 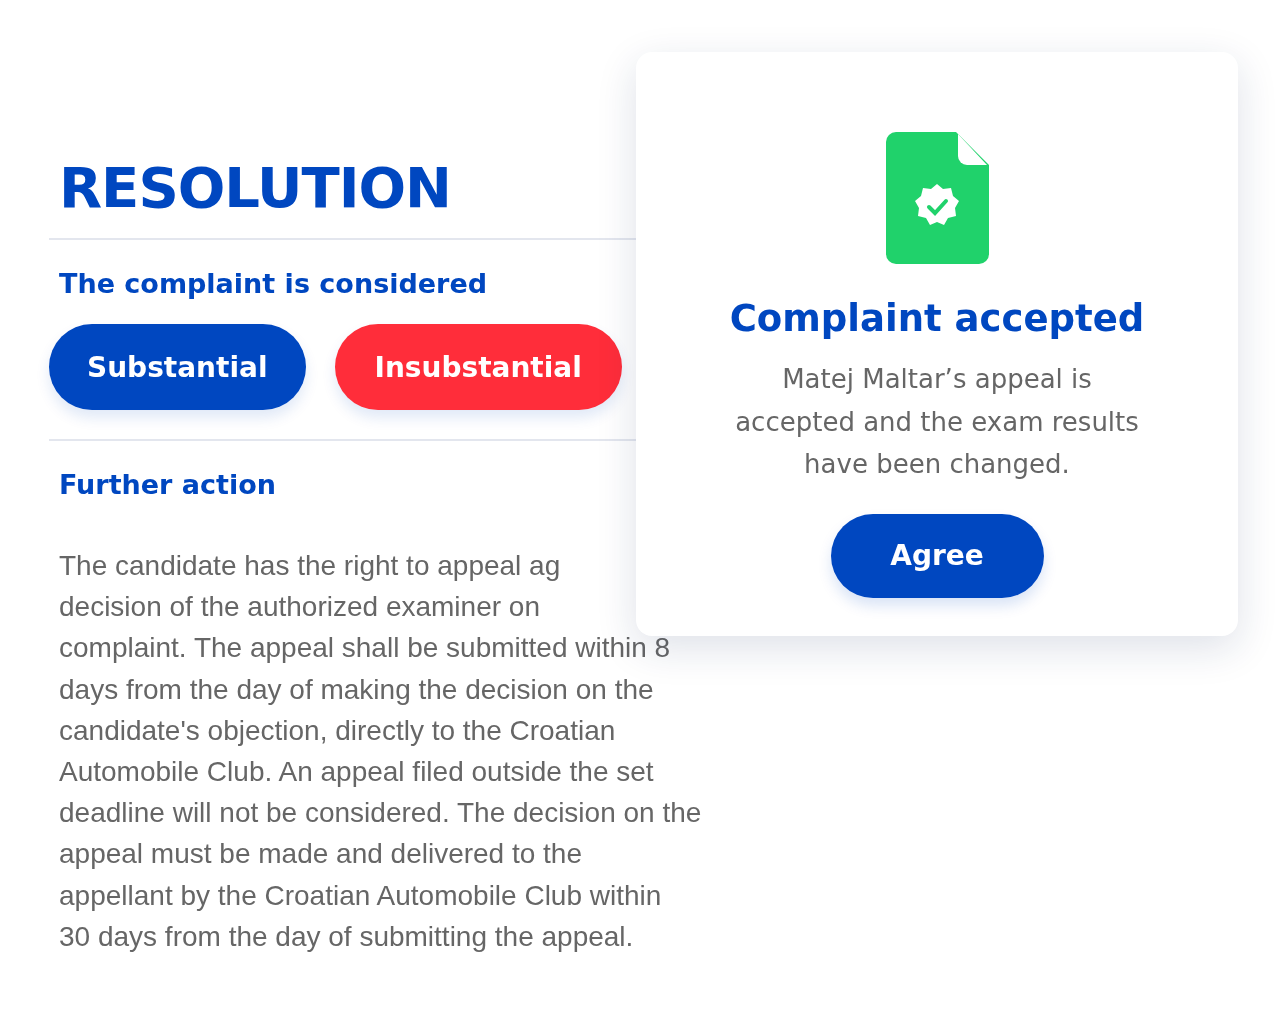 What do you see at coordinates (361, 895) in the screenshot?
I see `paragraph-line: appellant by the Croatian Automobile Club within` at bounding box center [361, 895].